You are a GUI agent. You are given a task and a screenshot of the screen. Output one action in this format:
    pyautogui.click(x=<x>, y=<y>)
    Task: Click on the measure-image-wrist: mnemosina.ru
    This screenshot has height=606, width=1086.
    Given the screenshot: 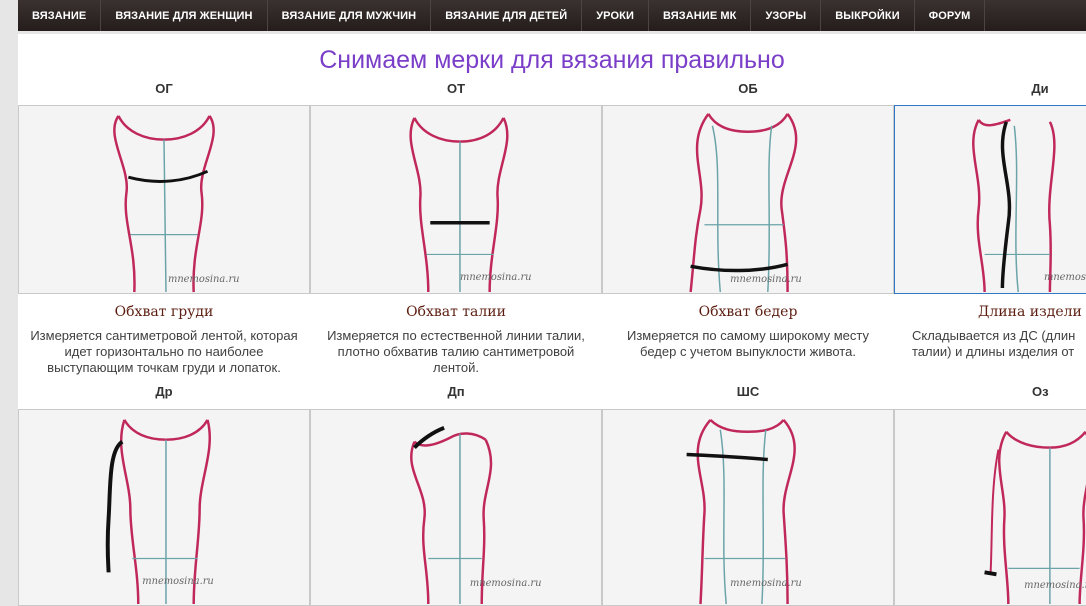 What is the action you would take?
    pyautogui.click(x=990, y=507)
    